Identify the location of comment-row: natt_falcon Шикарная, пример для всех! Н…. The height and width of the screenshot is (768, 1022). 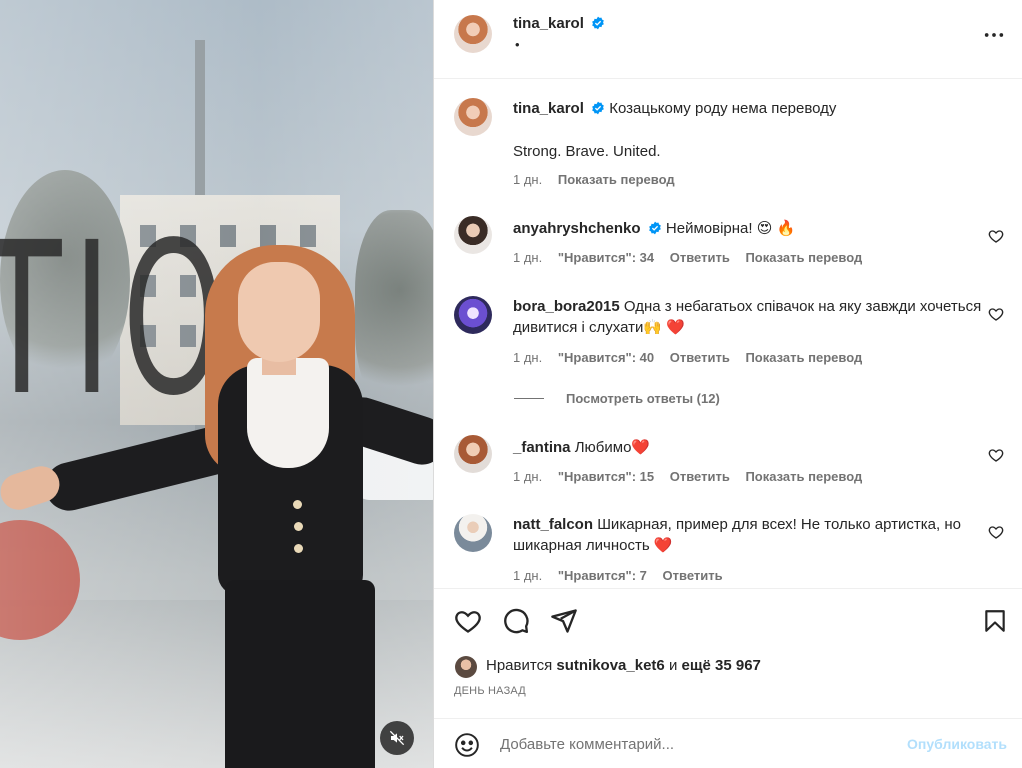
(729, 551).